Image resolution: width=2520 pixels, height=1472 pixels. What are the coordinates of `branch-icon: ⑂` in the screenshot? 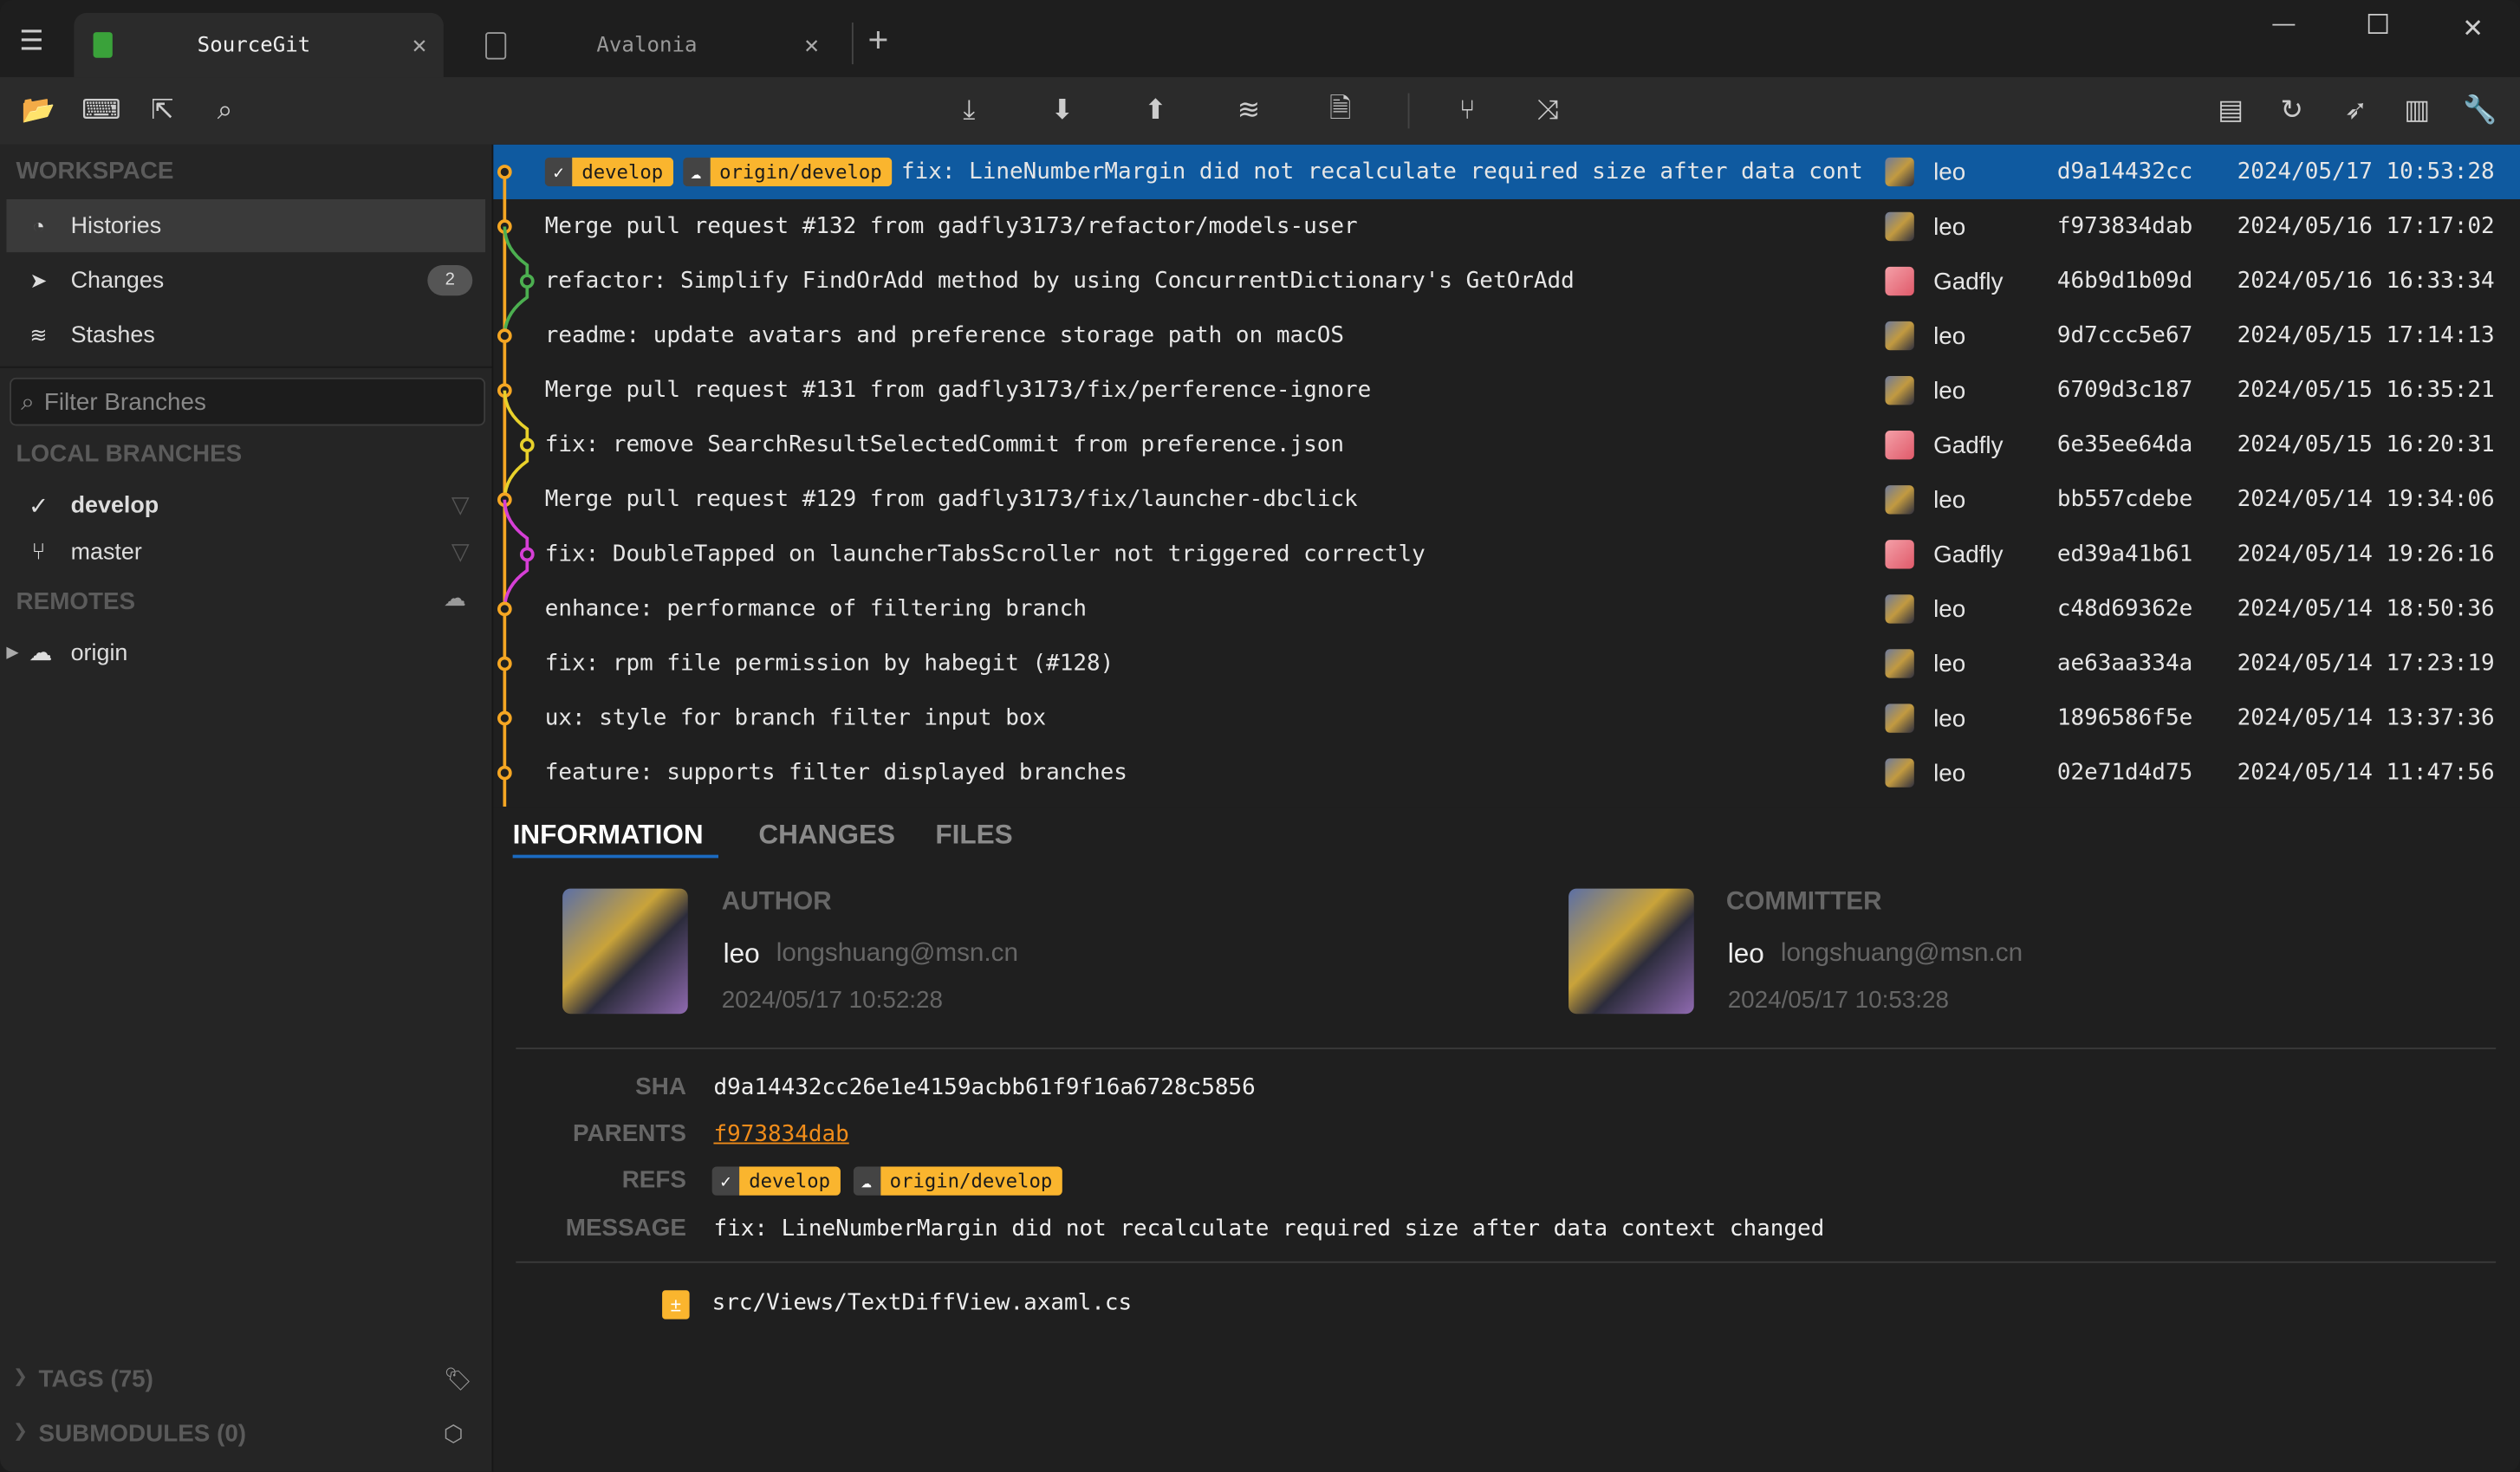 It's located at (1467, 111).